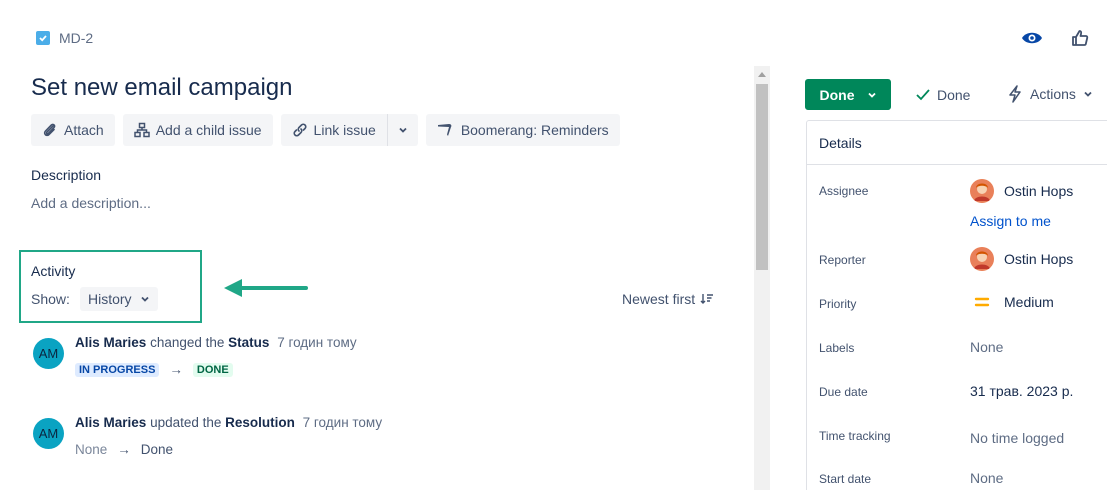  I want to click on boomerang-reminders-button: Boomerang: Reminders, so click(522, 130).